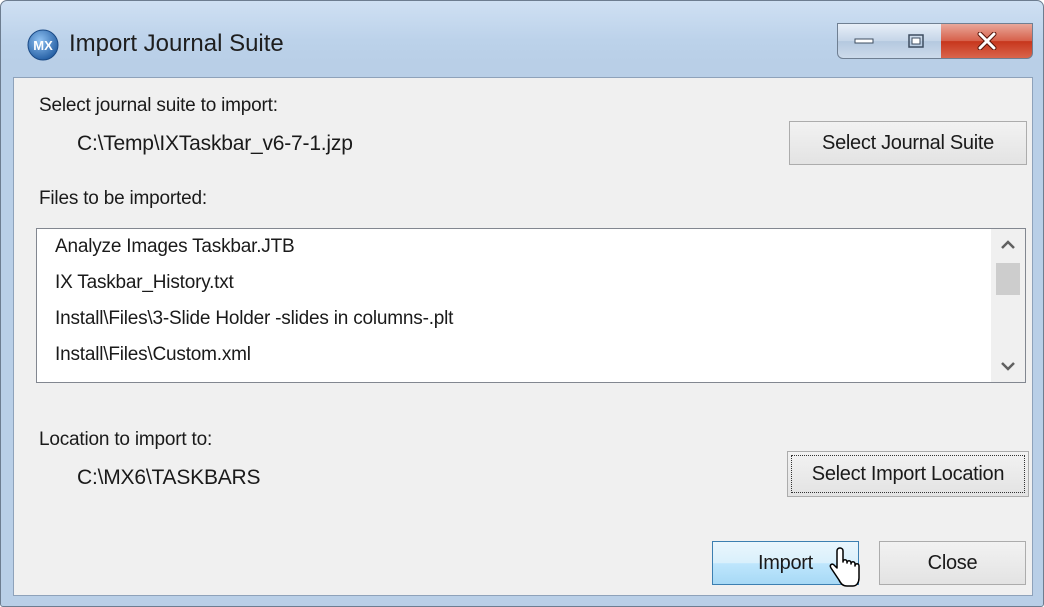 Image resolution: width=1044 pixels, height=607 pixels. I want to click on close-icon, so click(986, 41).